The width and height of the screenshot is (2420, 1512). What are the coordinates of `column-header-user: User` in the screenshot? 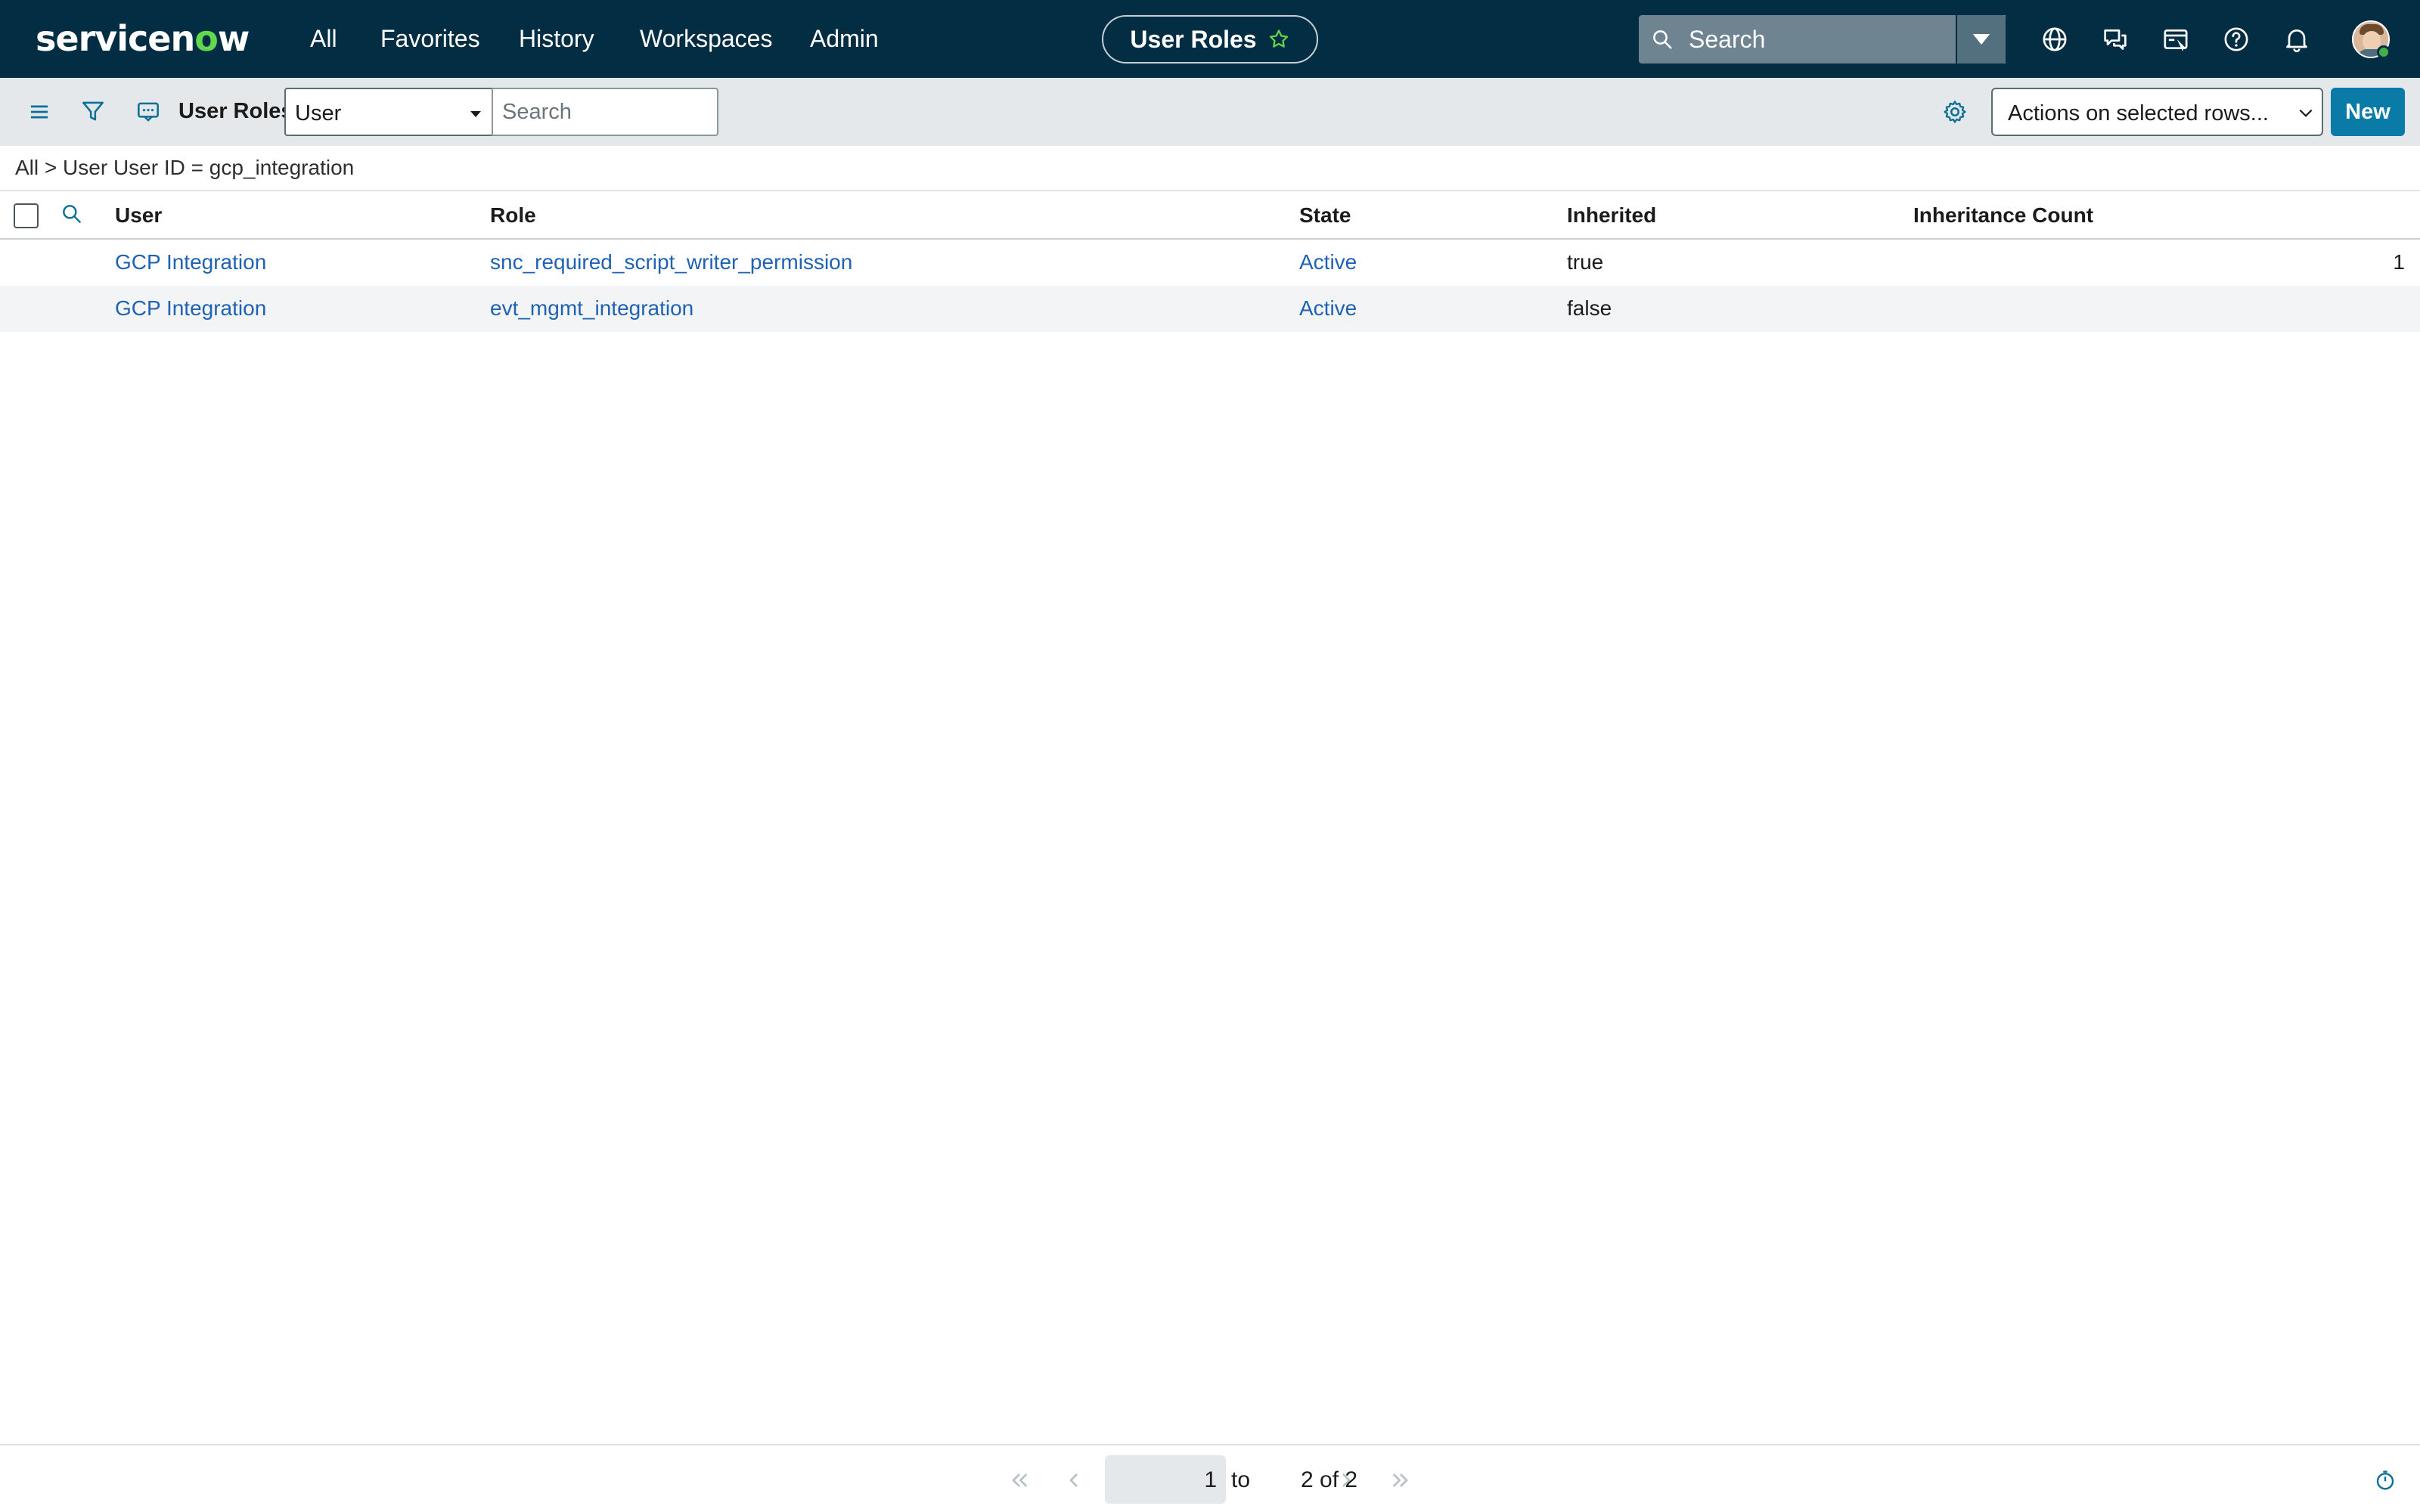 It's located at (138, 216).